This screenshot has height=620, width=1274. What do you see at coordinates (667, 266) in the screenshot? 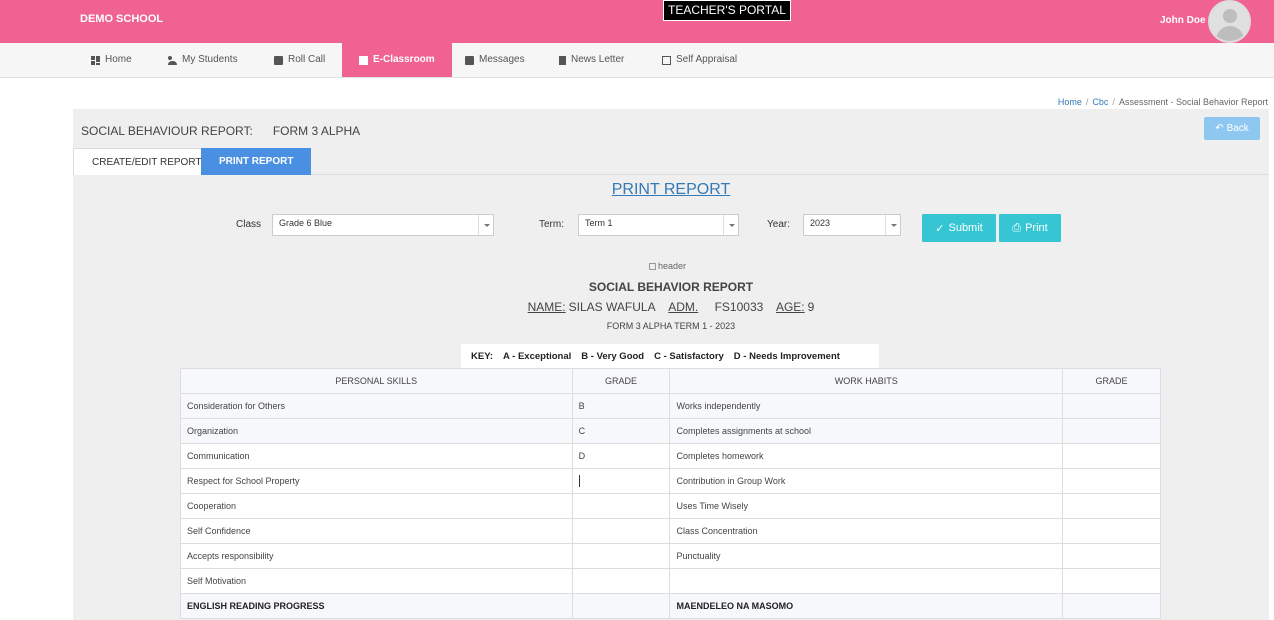
I see `header-image: header` at bounding box center [667, 266].